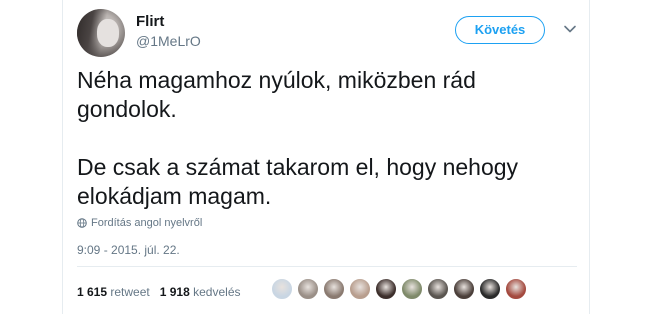  What do you see at coordinates (82, 223) in the screenshot?
I see `globe-icon` at bounding box center [82, 223].